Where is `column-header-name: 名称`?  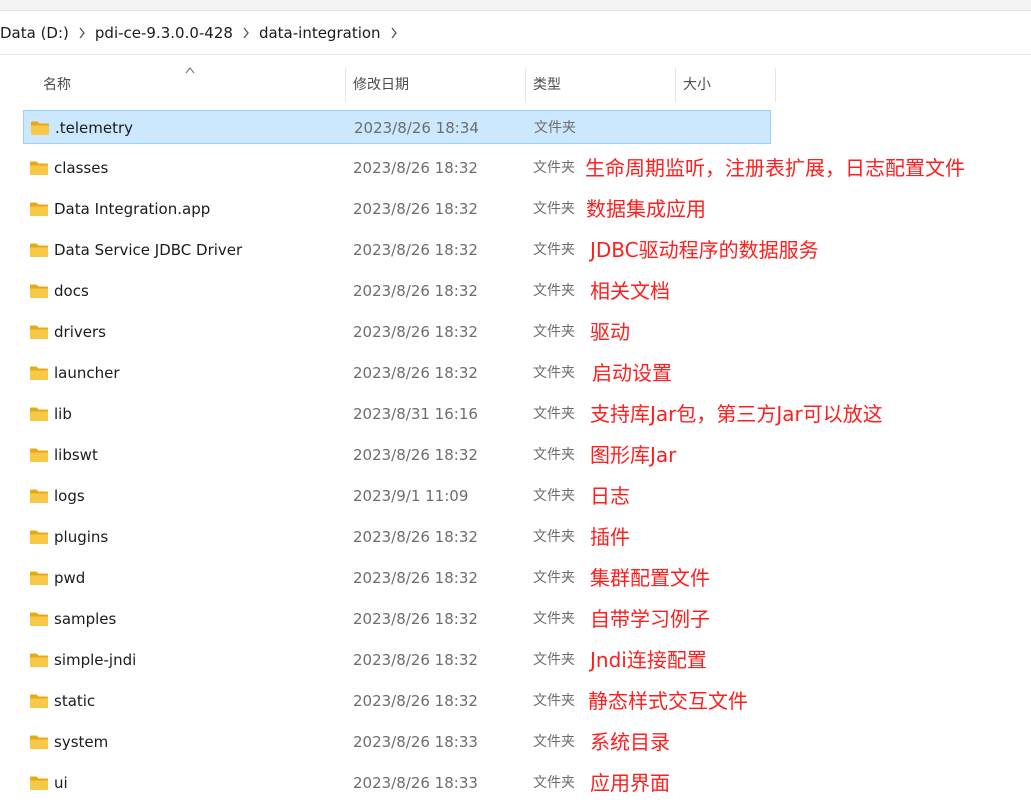
column-header-name: 名称 is located at coordinates (57, 85).